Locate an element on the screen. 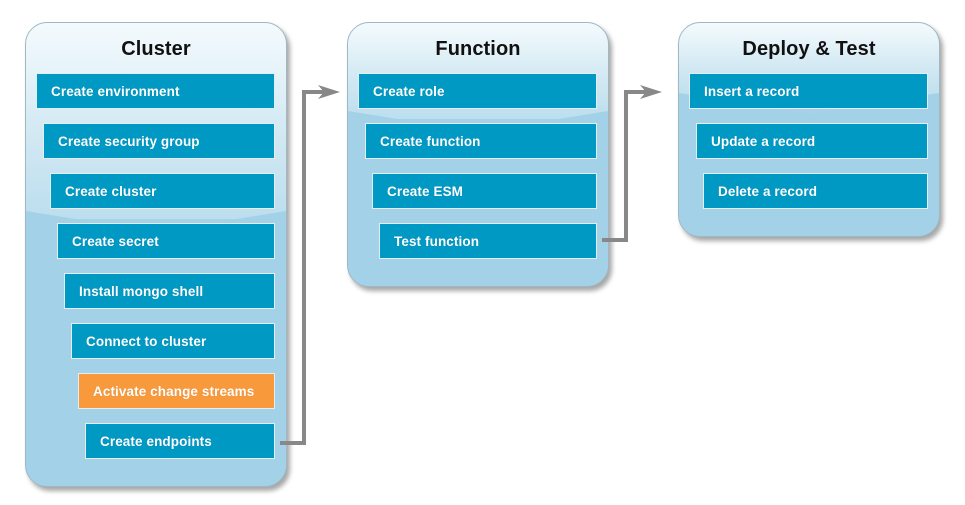  step-create-security-group: Create security group is located at coordinates (159, 141).